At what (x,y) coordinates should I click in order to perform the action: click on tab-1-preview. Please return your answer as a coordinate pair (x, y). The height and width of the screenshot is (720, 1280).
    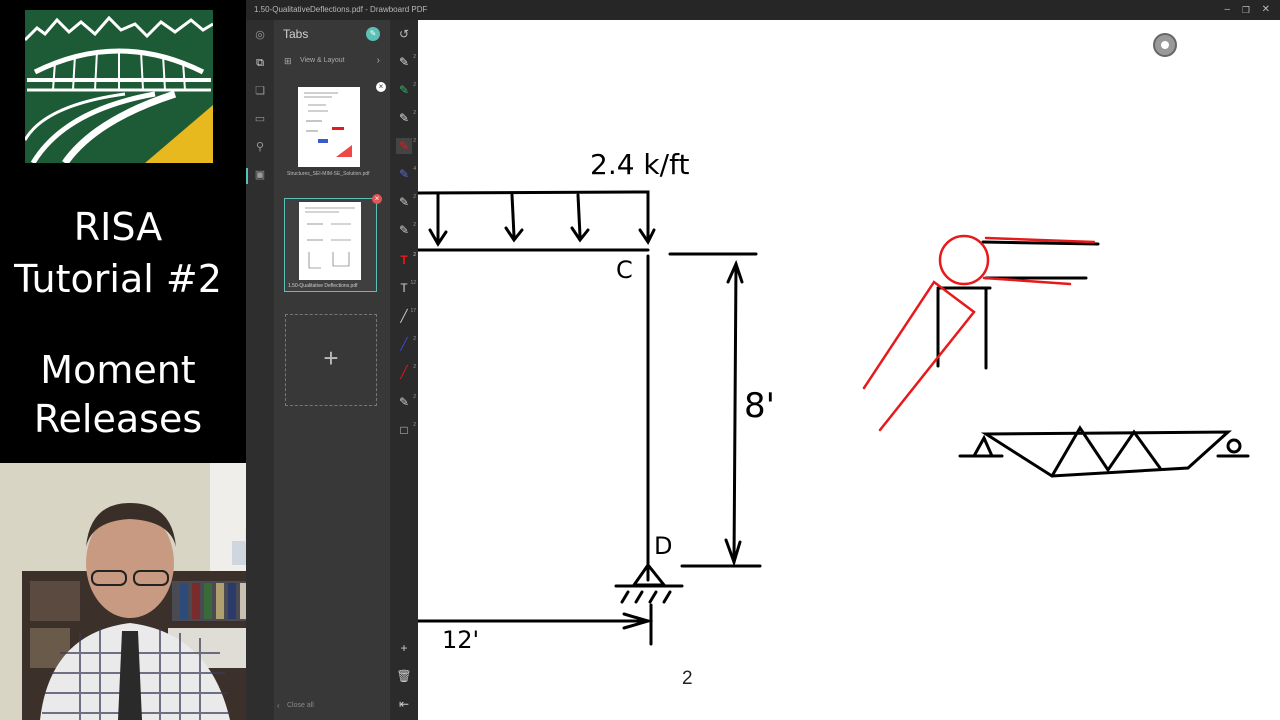
    Looking at the image, I should click on (329, 127).